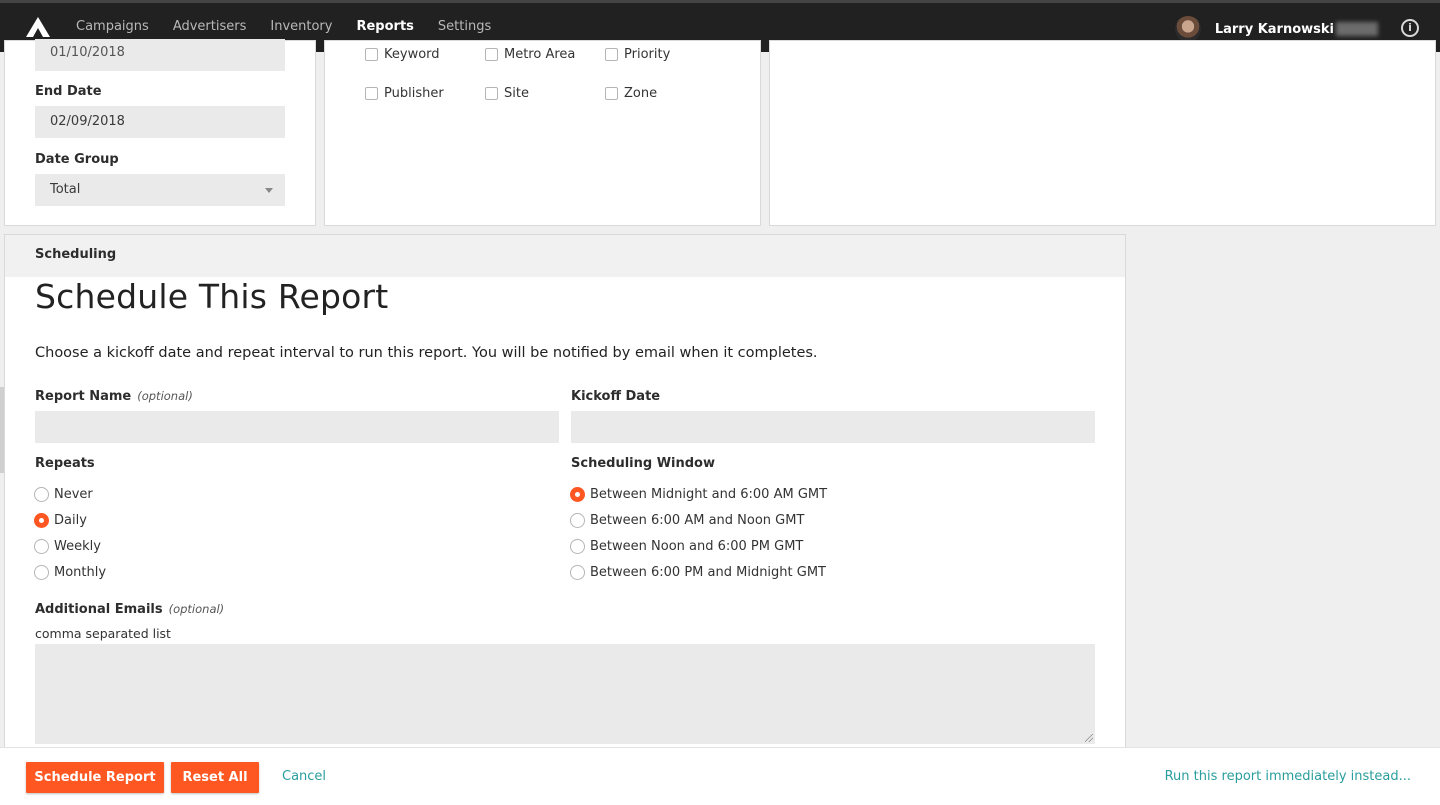  I want to click on scheduling-section-header: Scheduling, so click(565, 256).